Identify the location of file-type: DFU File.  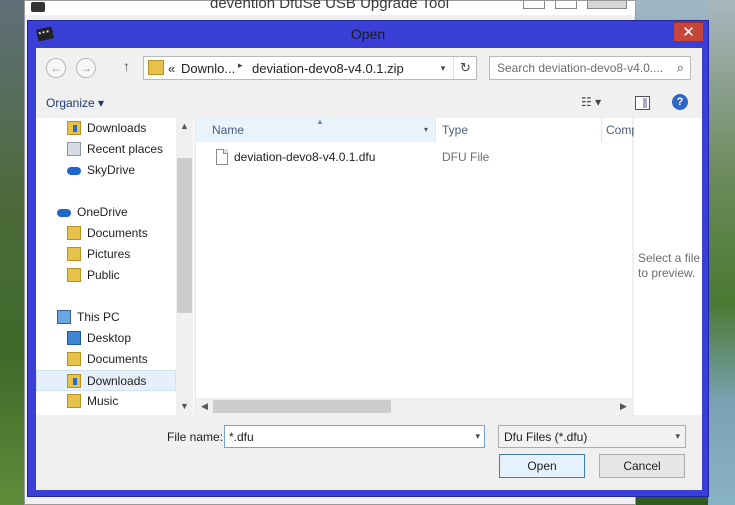
(466, 157).